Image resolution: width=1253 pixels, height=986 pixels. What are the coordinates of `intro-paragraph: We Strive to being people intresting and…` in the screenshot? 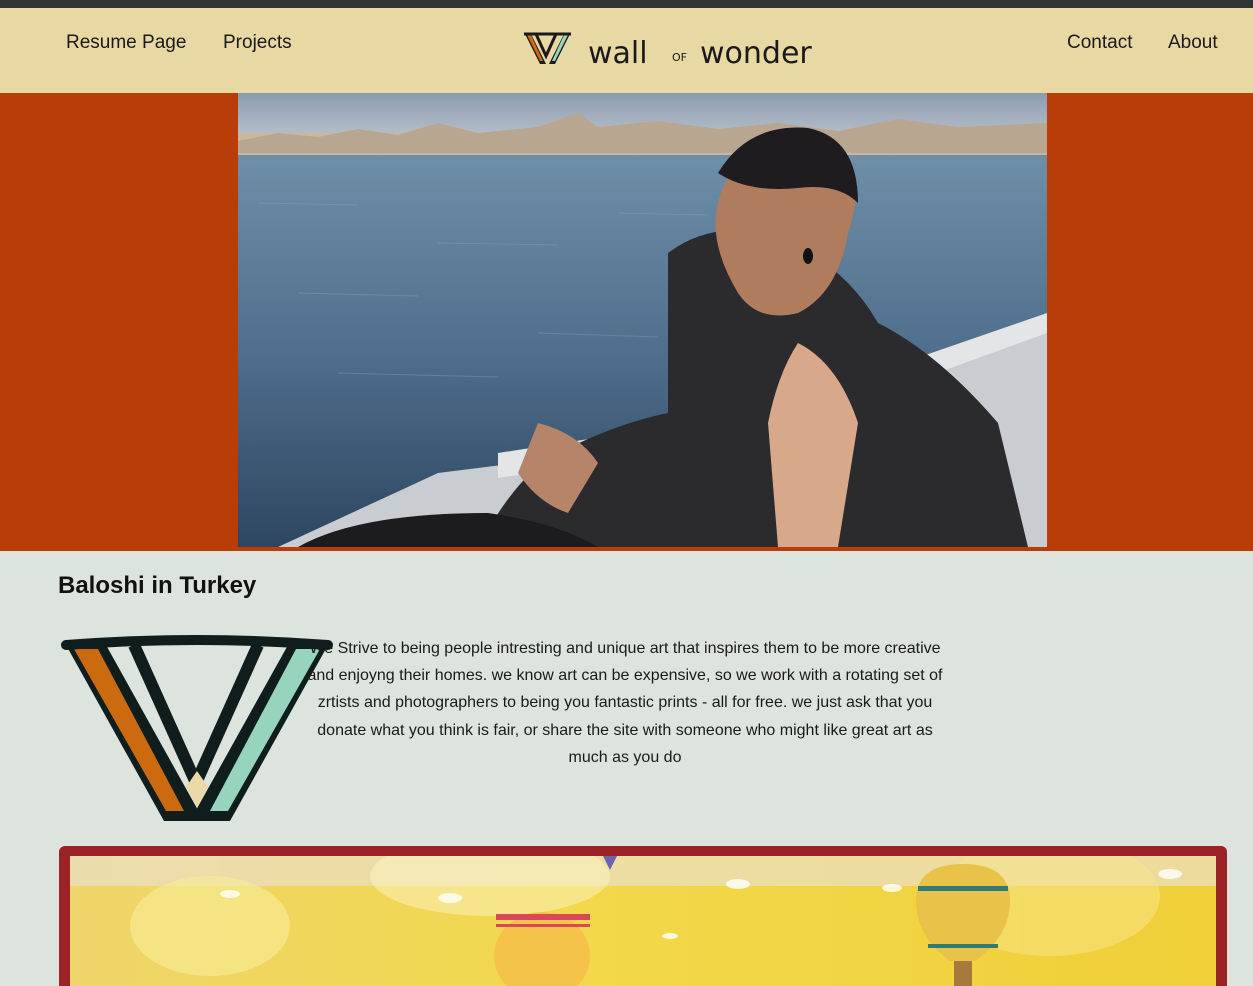 It's located at (625, 703).